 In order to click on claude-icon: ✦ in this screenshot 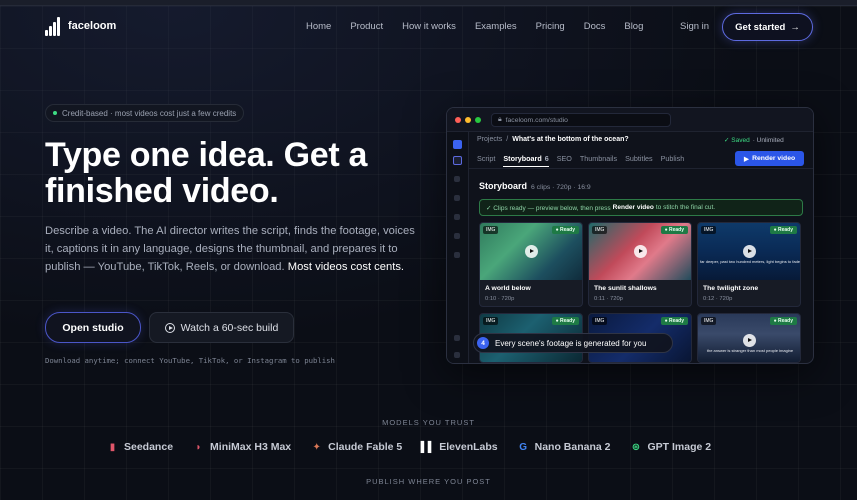, I will do `click(316, 447)`.